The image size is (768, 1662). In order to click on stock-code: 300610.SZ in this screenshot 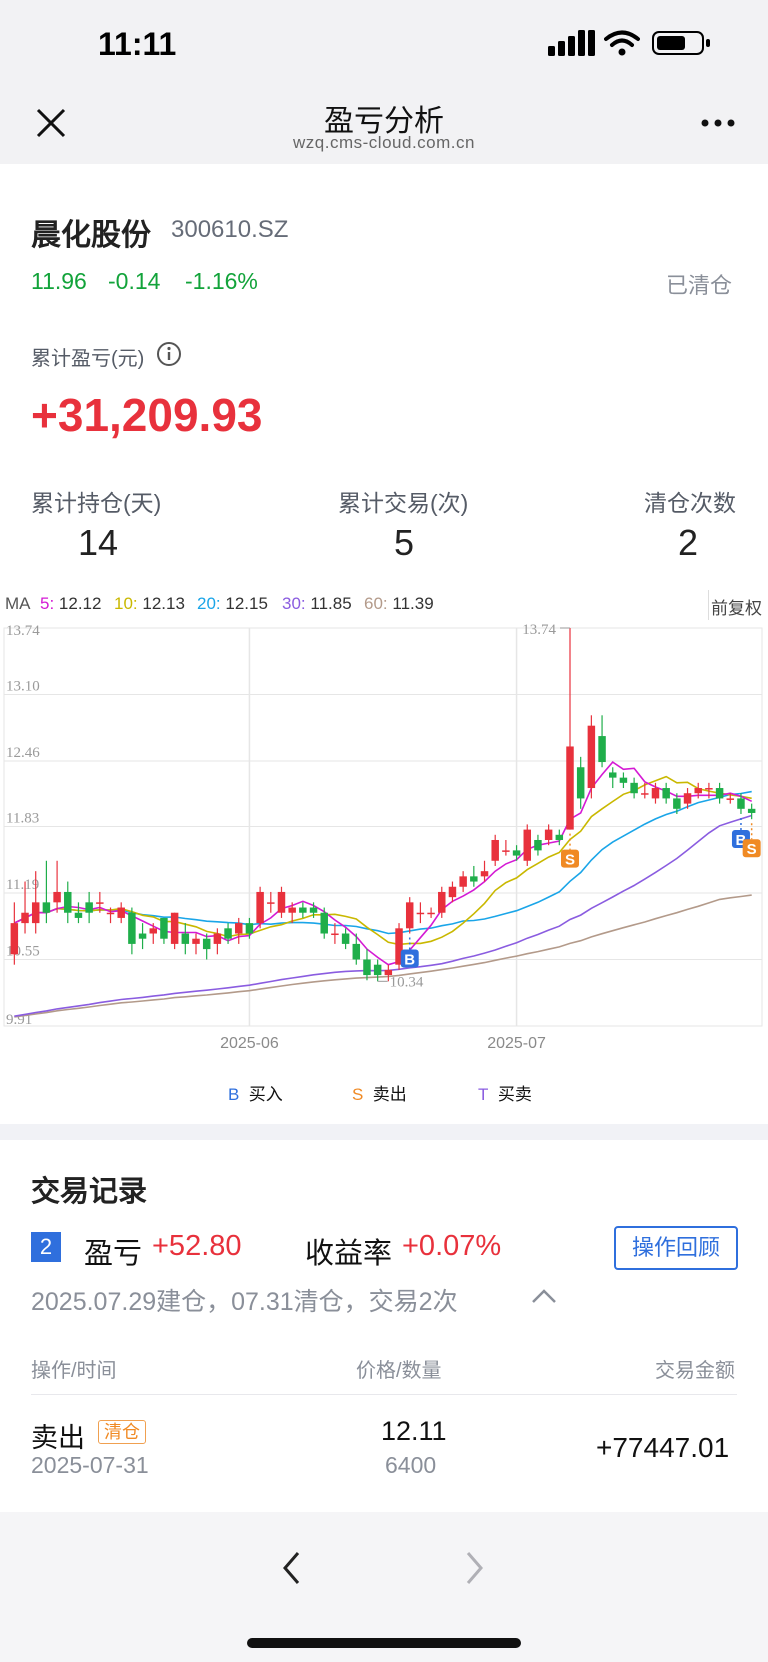, I will do `click(230, 229)`.